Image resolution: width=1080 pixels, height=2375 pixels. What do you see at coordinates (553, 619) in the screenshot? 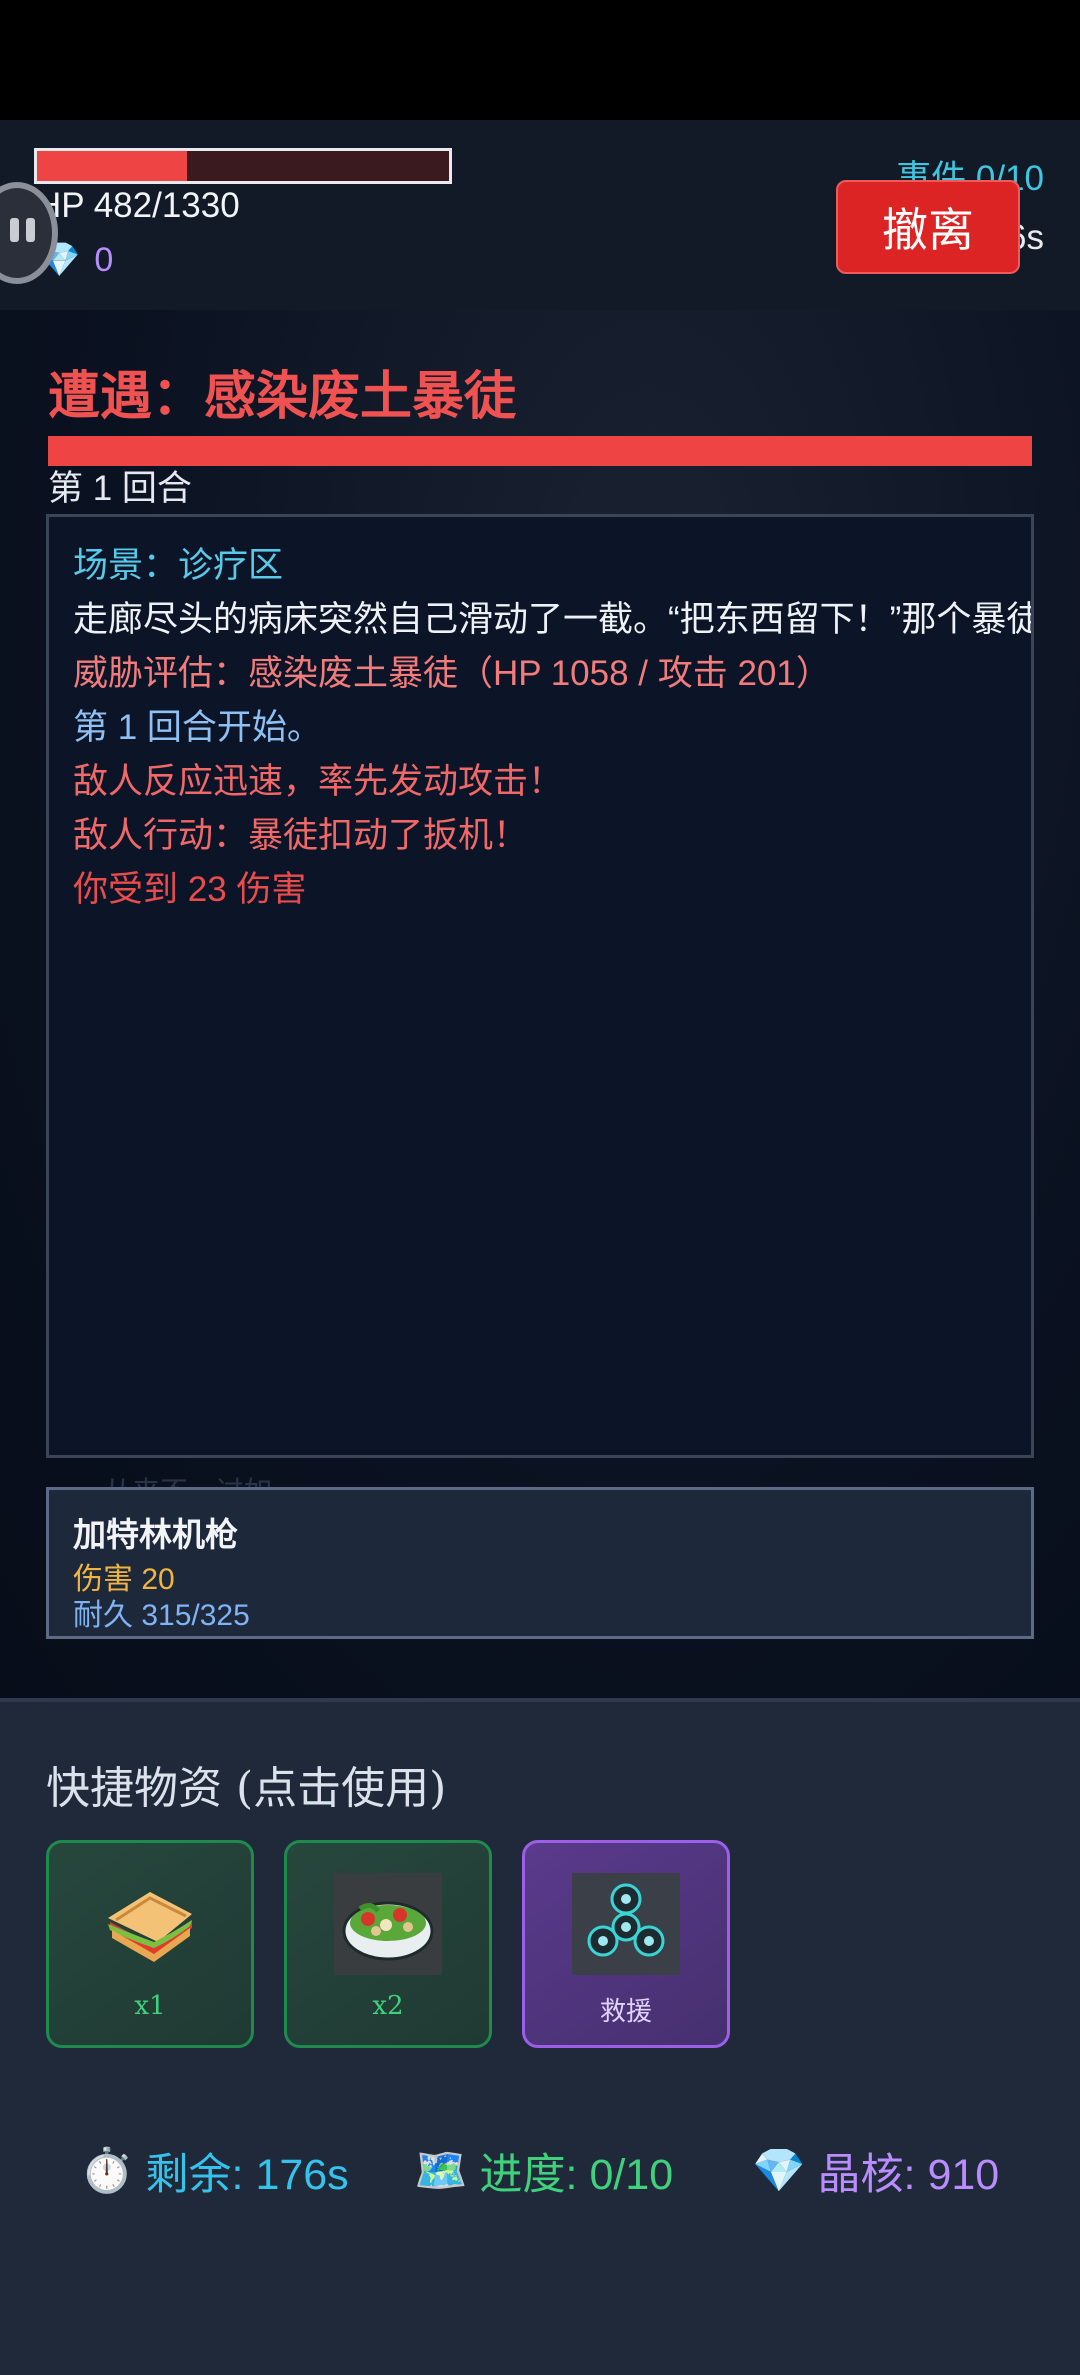
I see `log-line: 走廊尽头的病床突然自己滑动了一截。“把东西留下！”那个暴徒著` at bounding box center [553, 619].